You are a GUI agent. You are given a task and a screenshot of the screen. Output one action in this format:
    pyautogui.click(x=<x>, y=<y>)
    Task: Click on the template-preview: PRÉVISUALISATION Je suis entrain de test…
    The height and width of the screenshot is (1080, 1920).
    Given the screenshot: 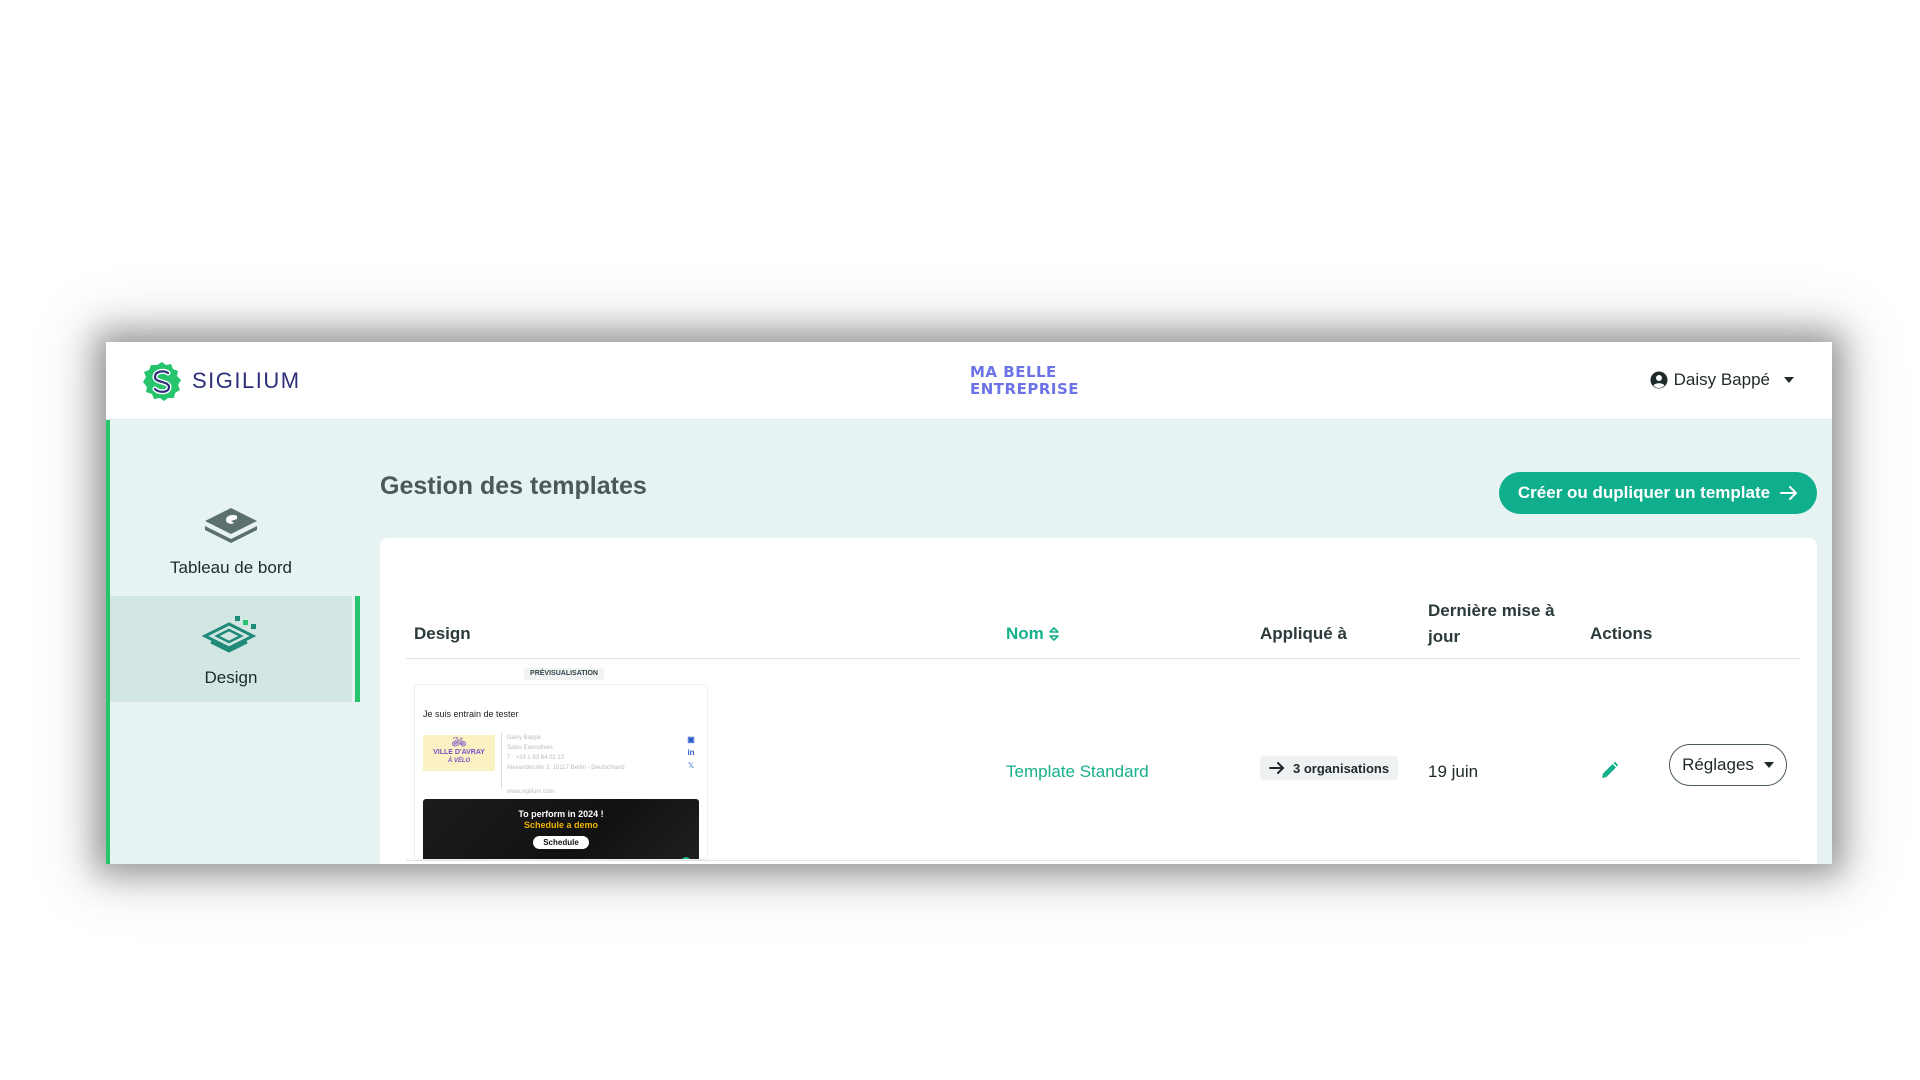 What is the action you would take?
    pyautogui.click(x=562, y=764)
    